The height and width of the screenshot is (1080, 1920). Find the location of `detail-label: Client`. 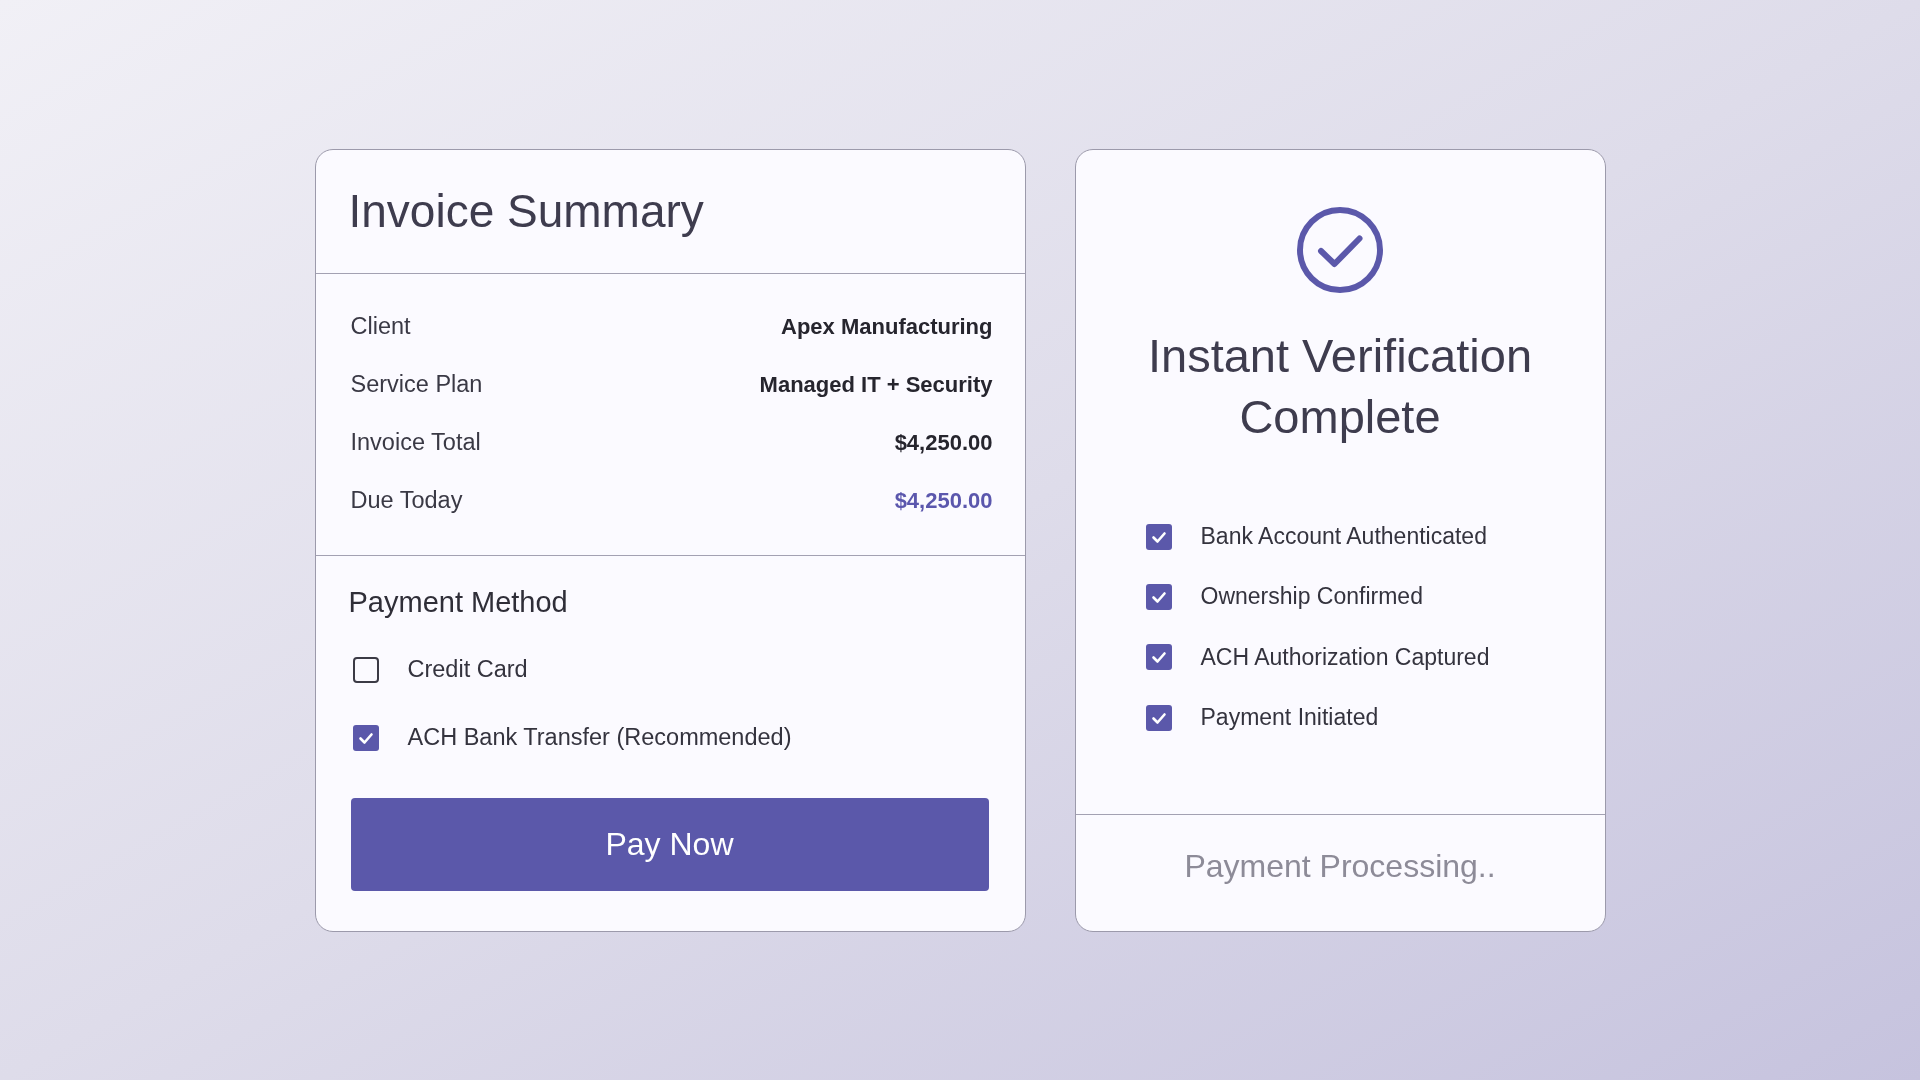

detail-label: Client is located at coordinates (380, 326).